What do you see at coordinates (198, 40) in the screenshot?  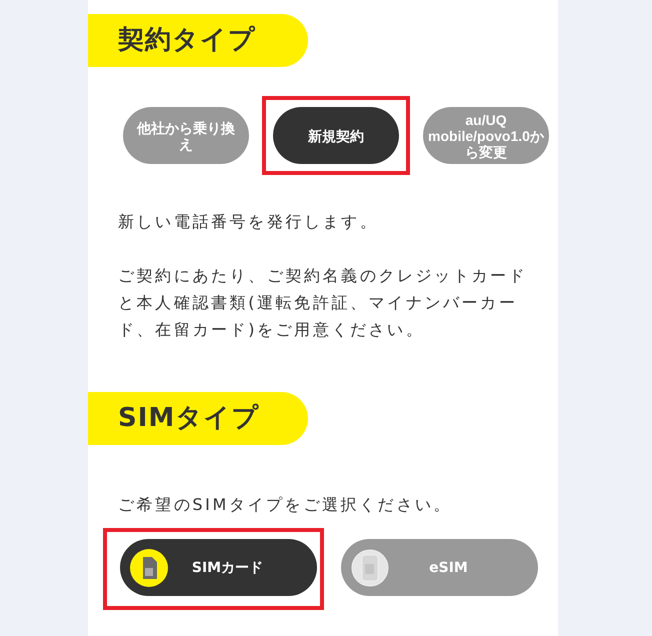 I see `section-heading: 契約タイプ` at bounding box center [198, 40].